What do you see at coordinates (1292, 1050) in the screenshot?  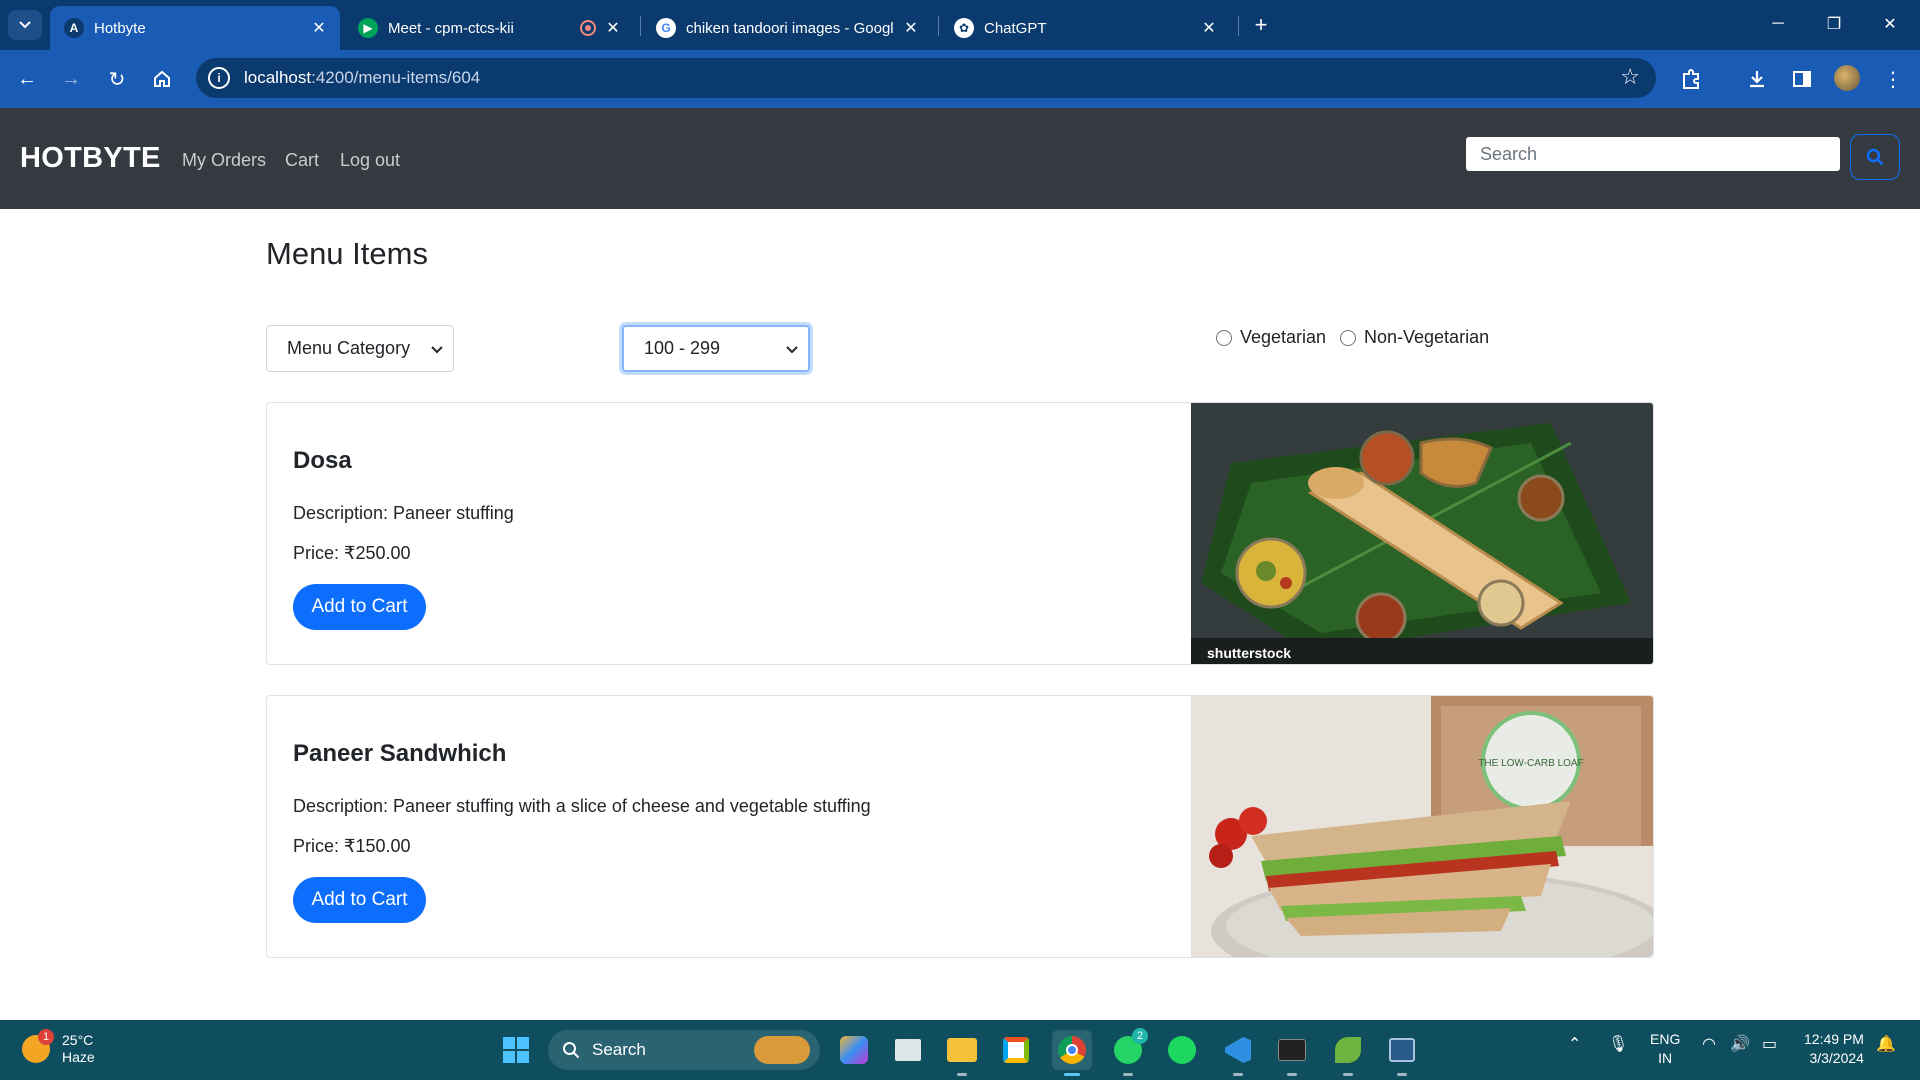 I see `terminal-icon` at bounding box center [1292, 1050].